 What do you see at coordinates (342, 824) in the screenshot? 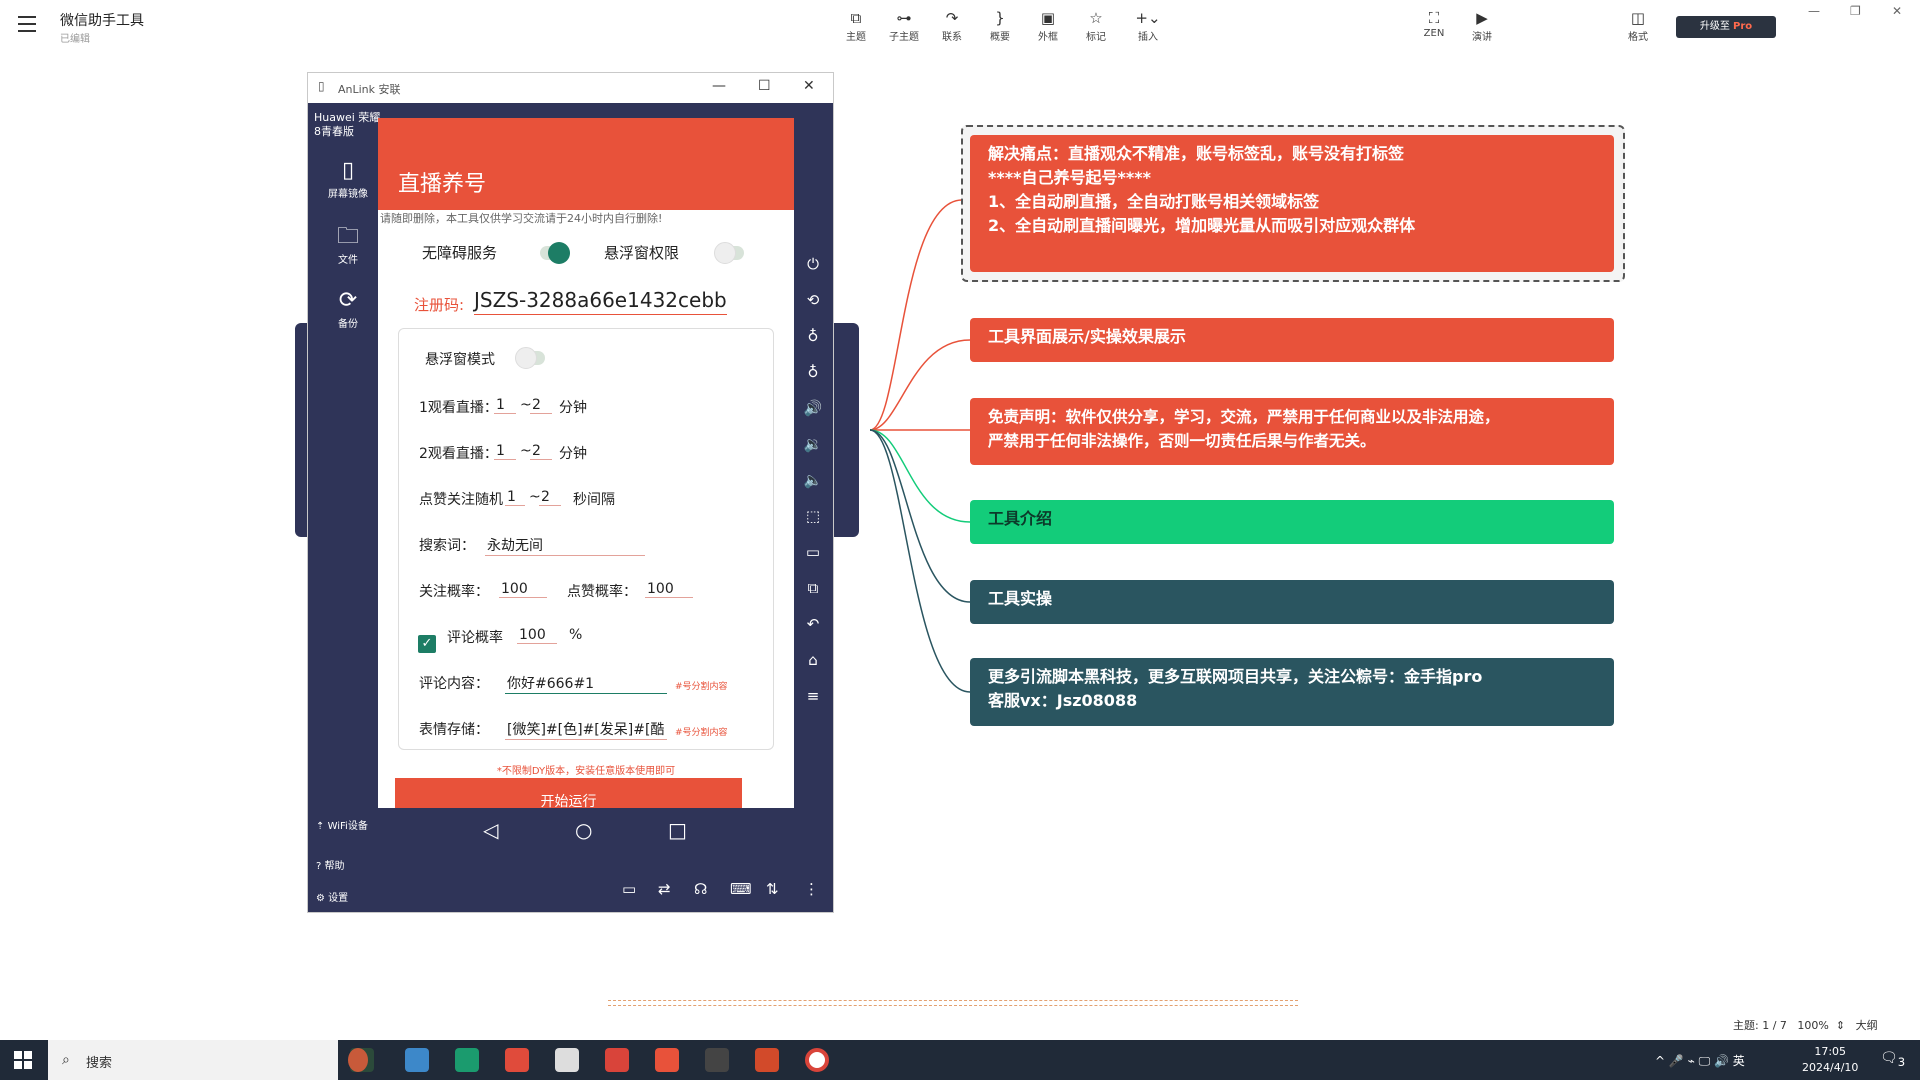
I see `wifi-device-button: ⇡ WiFi设备` at bounding box center [342, 824].